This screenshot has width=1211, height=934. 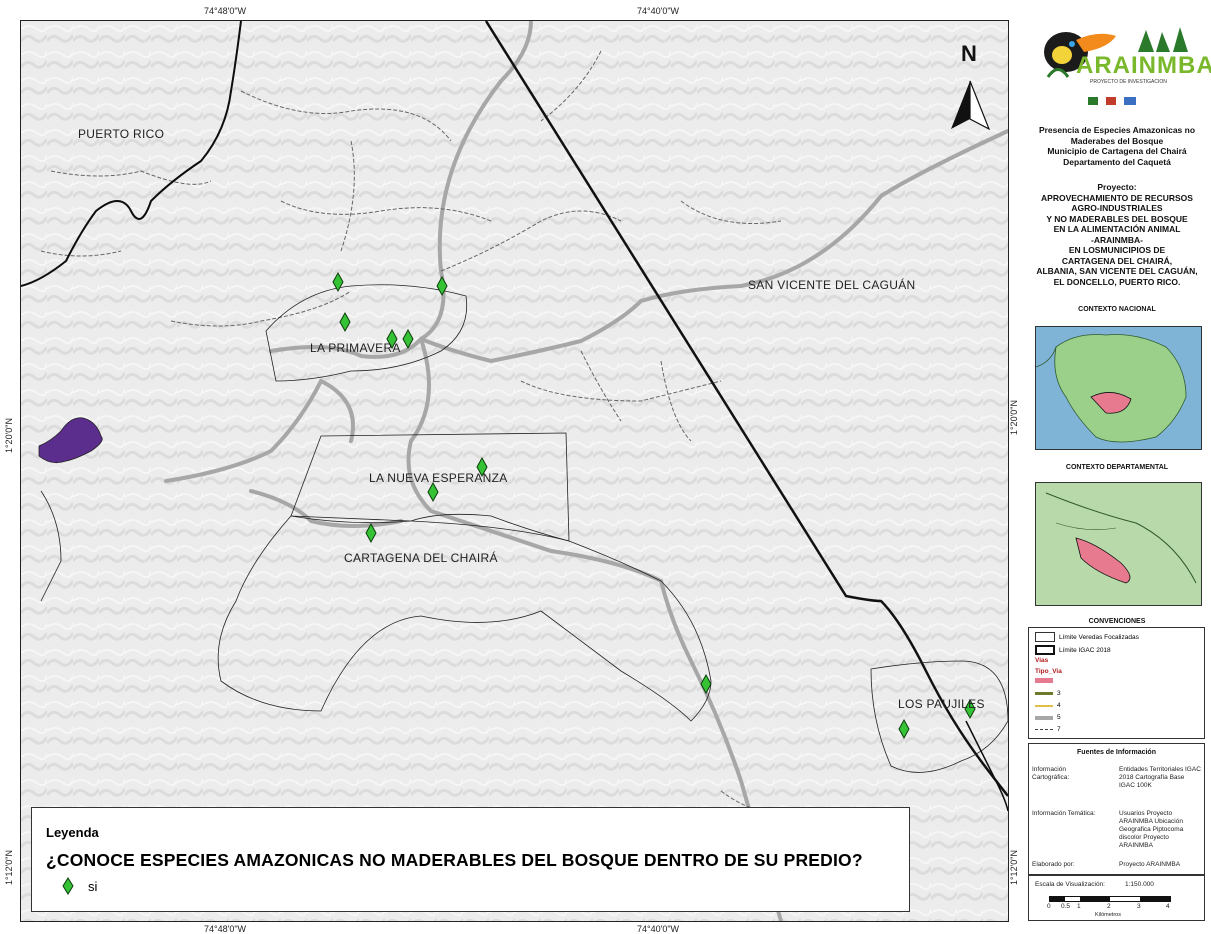 I want to click on scale-bar, so click(x=1110, y=899).